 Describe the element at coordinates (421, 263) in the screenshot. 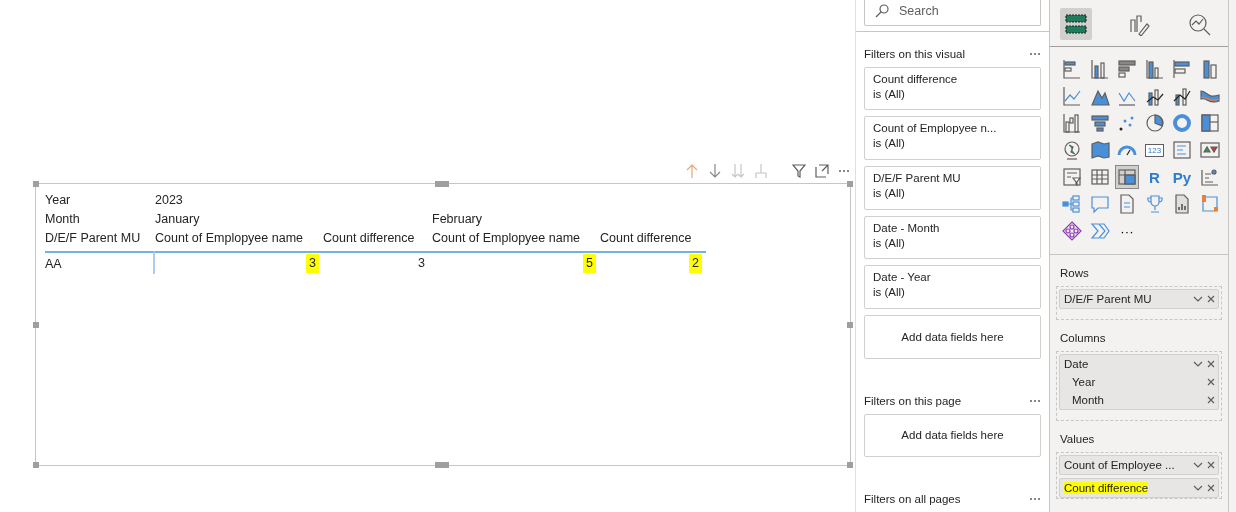

I see `value-cell-text: 3` at that location.